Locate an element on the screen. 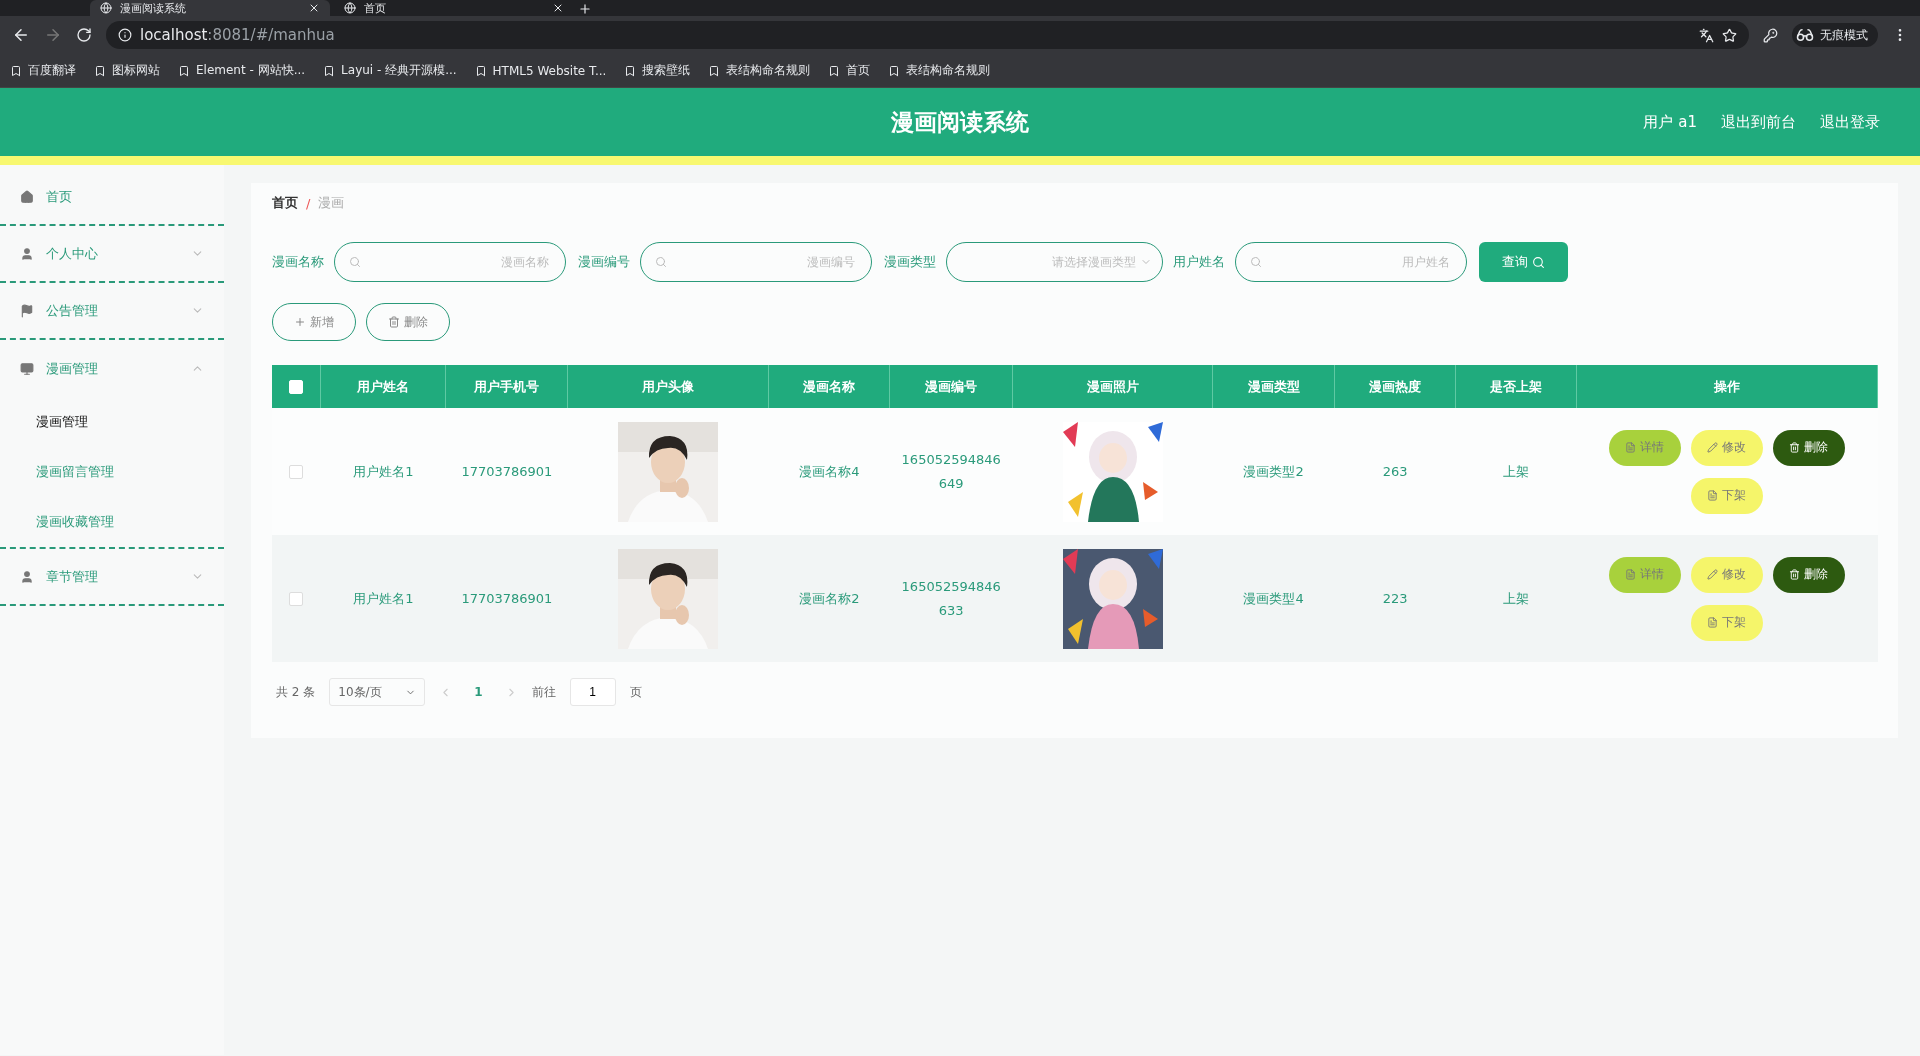 The width and height of the screenshot is (1920, 1056). menu-label: 章节管理 is located at coordinates (112, 576).